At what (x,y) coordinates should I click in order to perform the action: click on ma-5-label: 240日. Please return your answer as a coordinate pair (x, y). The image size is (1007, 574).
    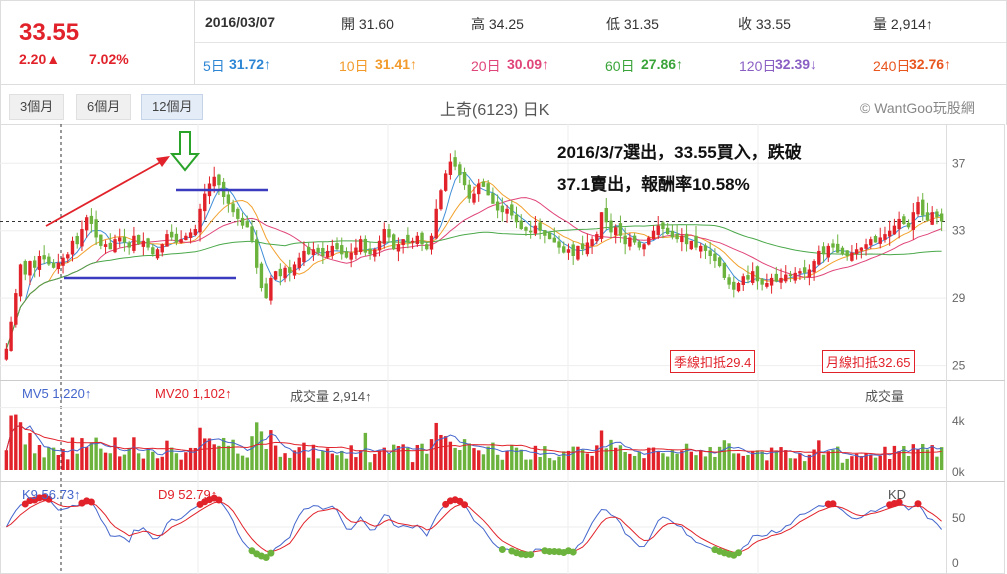
    Looking at the image, I should click on (892, 66).